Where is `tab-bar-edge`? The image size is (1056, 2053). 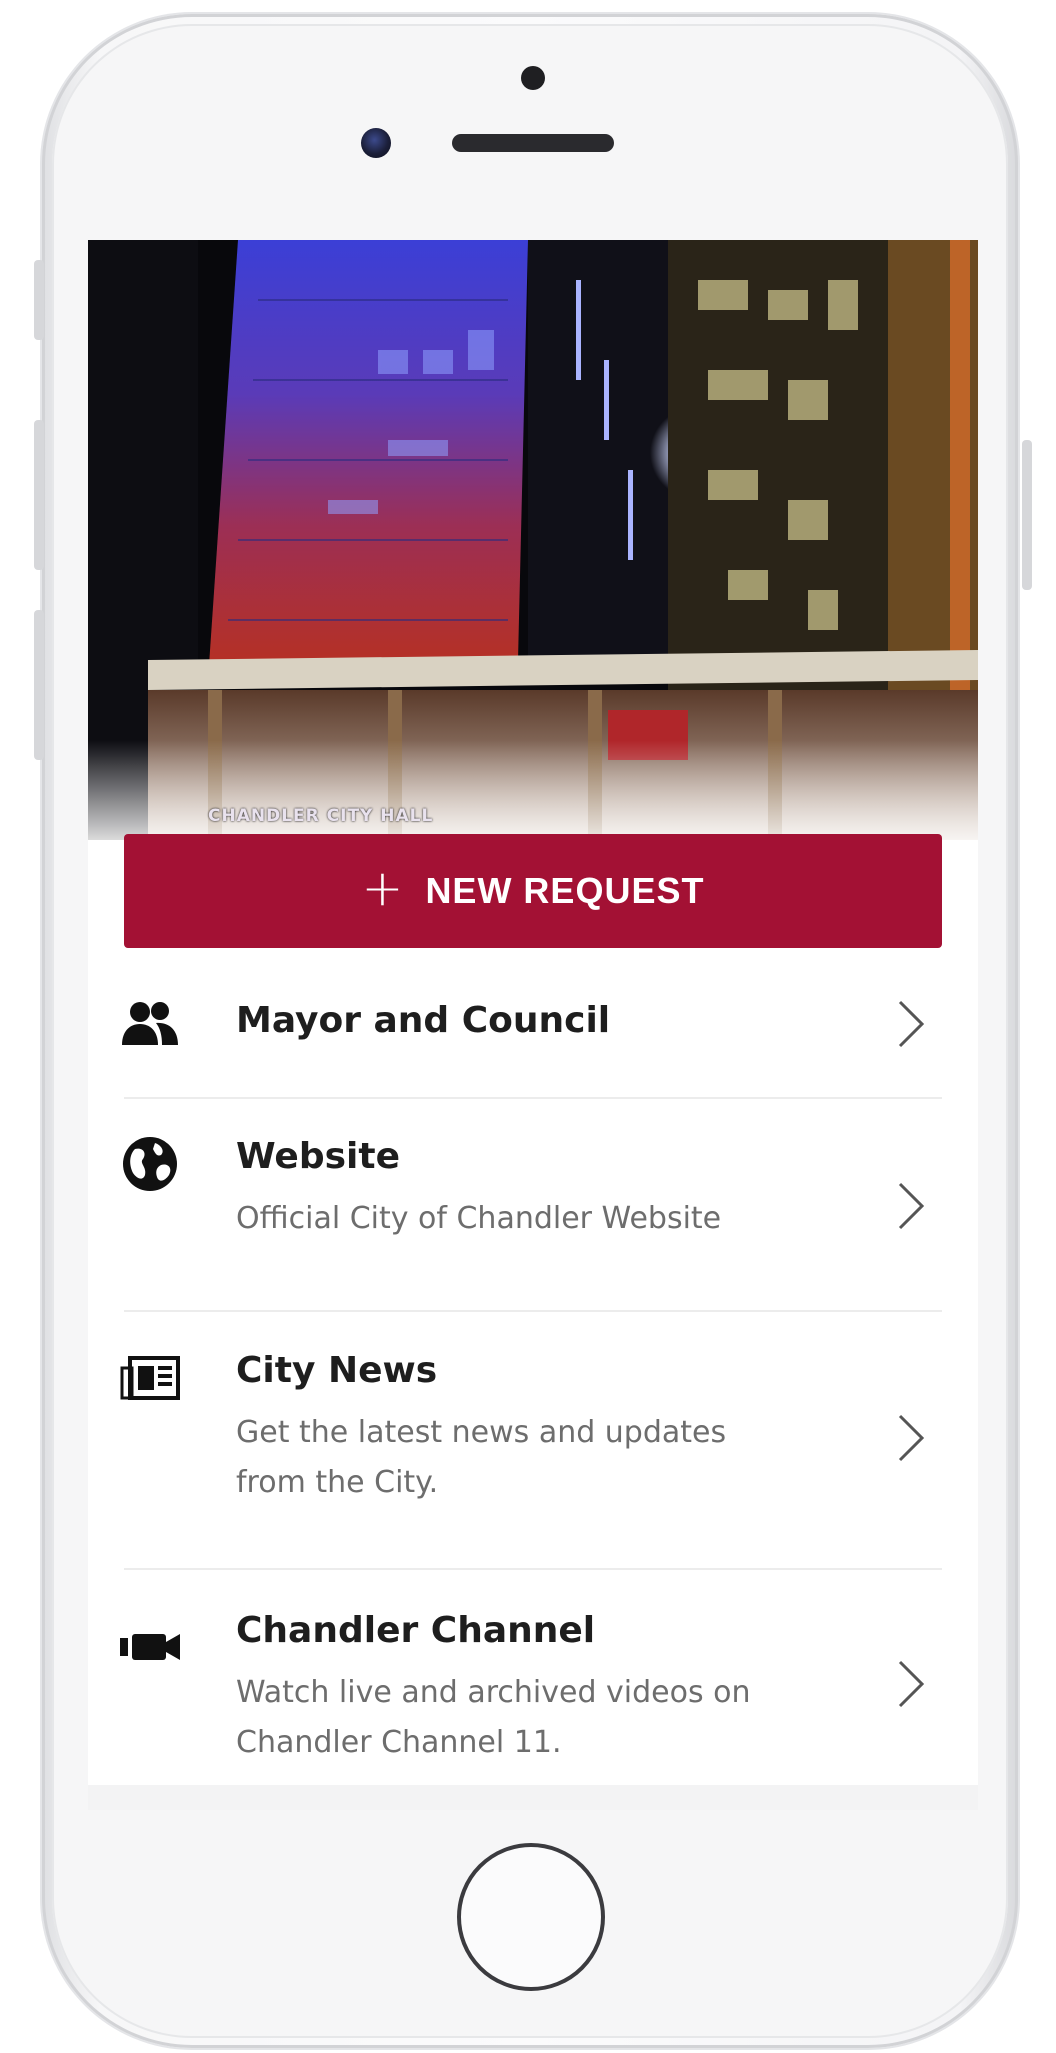 tab-bar-edge is located at coordinates (533, 1797).